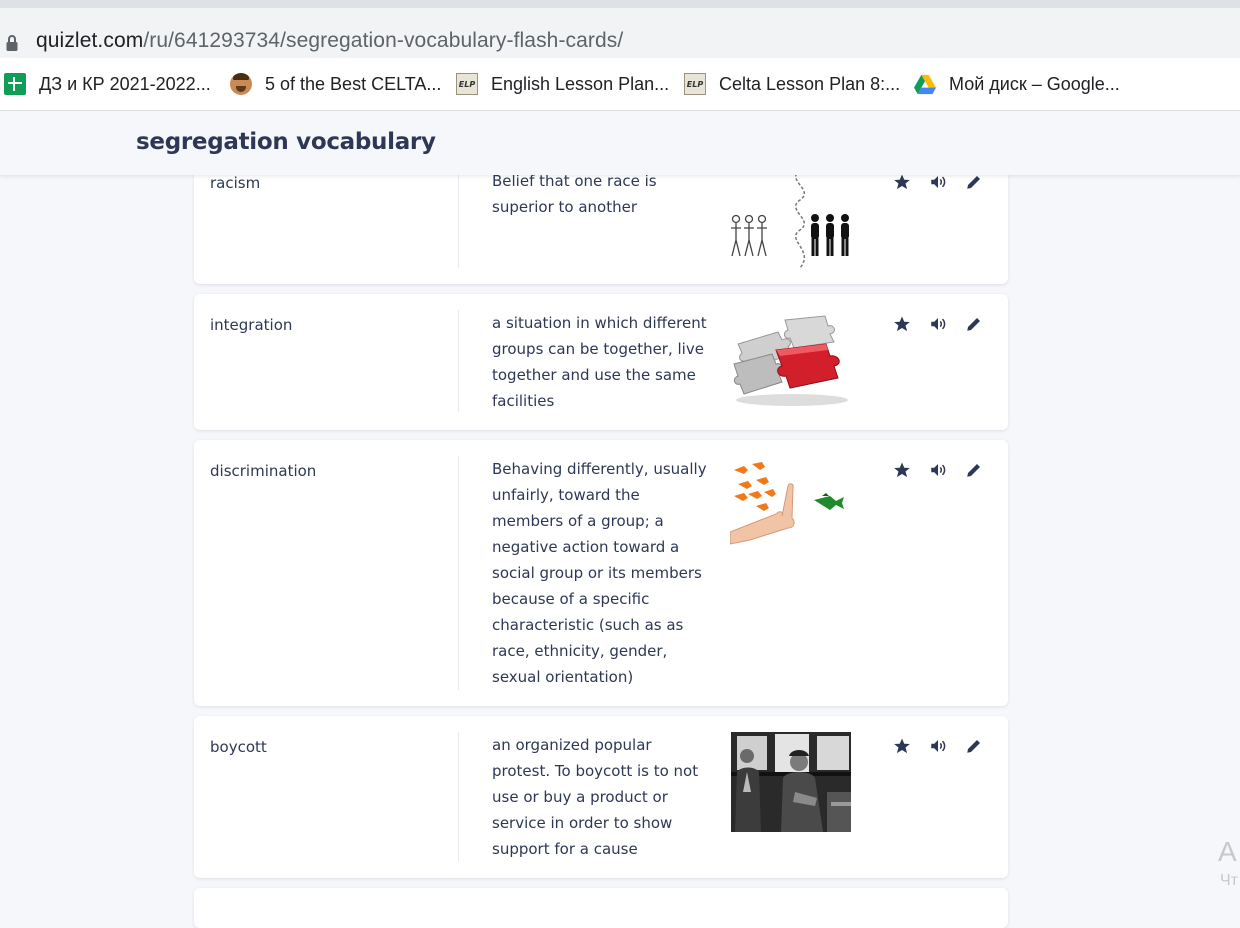  Describe the element at coordinates (572, 745) in the screenshot. I see `definition-line: an organized popular` at that location.